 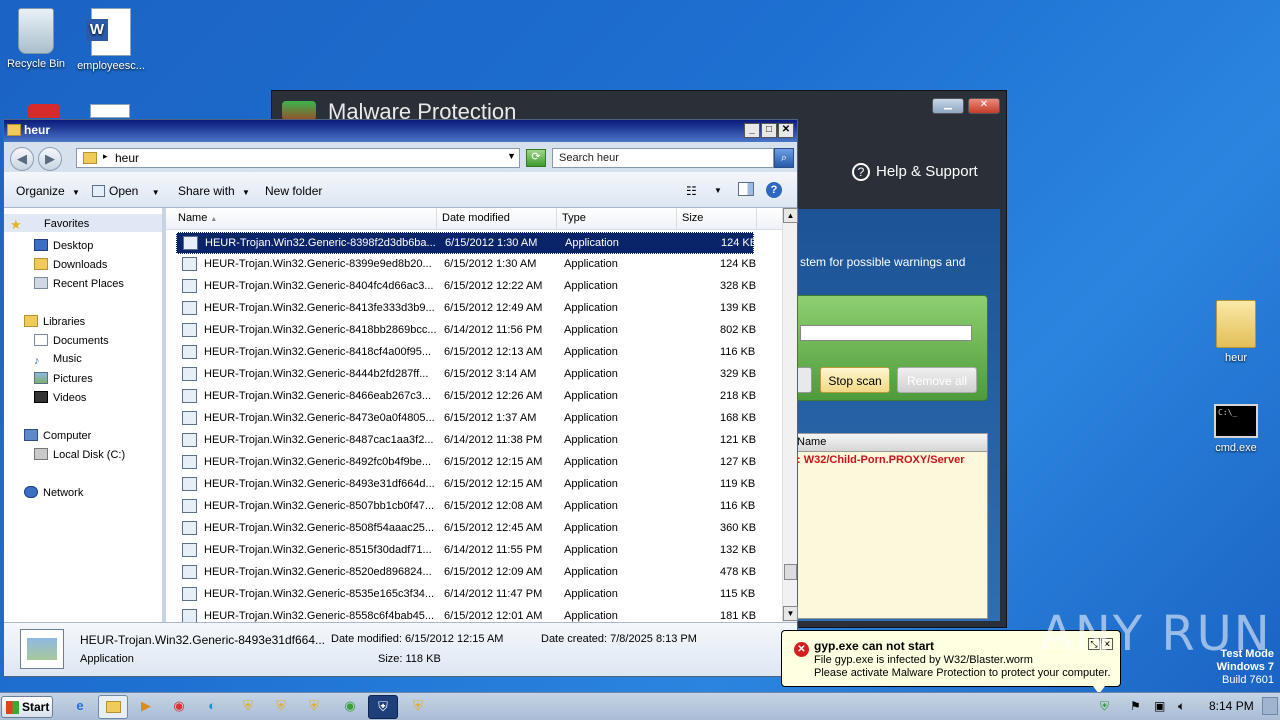 What do you see at coordinates (146, 707) in the screenshot?
I see `media-player-taskbar-icon: ▶` at bounding box center [146, 707].